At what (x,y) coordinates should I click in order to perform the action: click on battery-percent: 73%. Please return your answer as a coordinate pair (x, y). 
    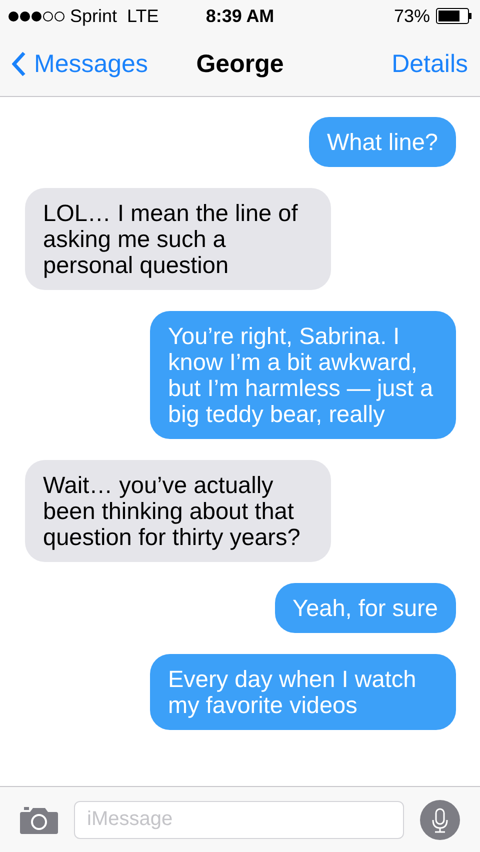
    Looking at the image, I should click on (412, 16).